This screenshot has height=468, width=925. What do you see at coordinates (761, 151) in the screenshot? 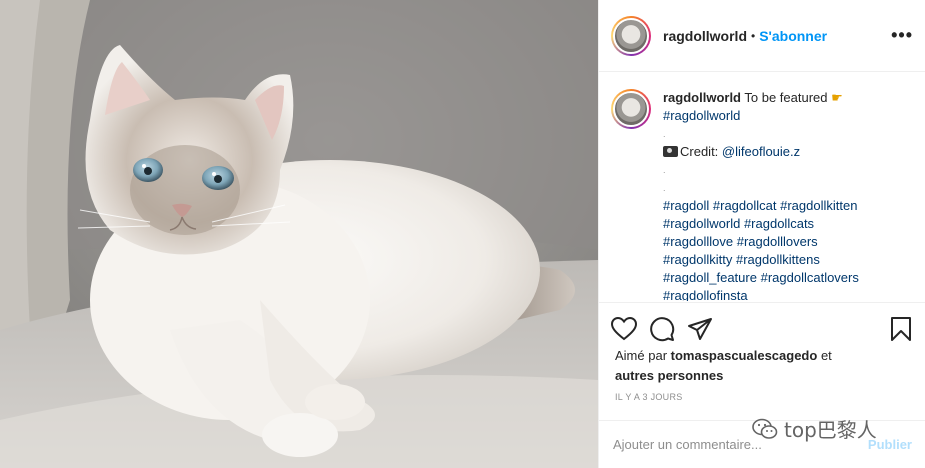
I see `credit-mention: @lifeoflouie.z` at bounding box center [761, 151].